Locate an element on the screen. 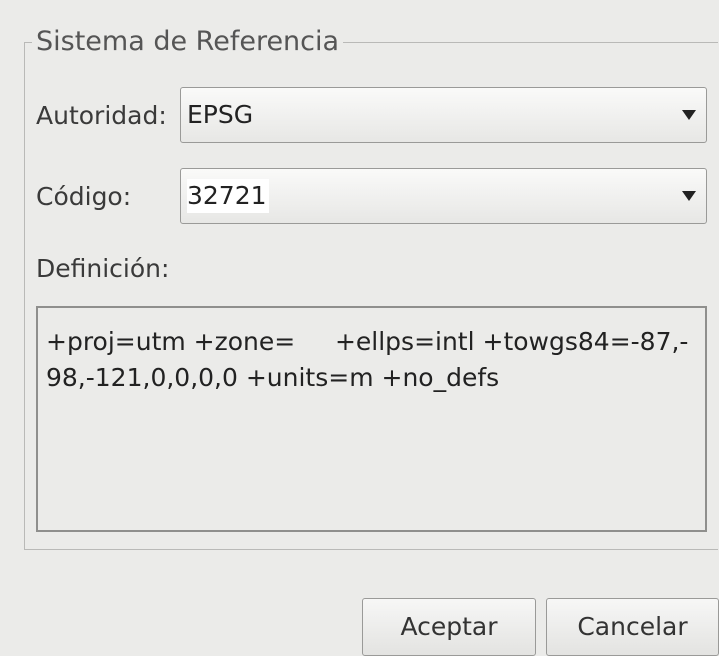 The height and width of the screenshot is (656, 719). authority-label: Autoridad: is located at coordinates (101, 115).